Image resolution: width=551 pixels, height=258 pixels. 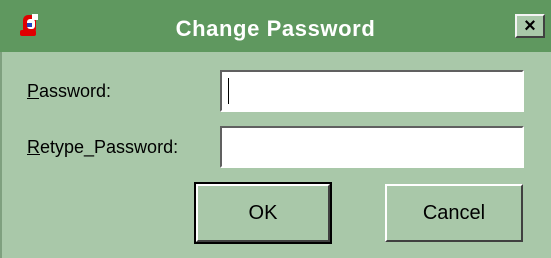 I want to click on close-icon: ×, so click(x=530, y=26).